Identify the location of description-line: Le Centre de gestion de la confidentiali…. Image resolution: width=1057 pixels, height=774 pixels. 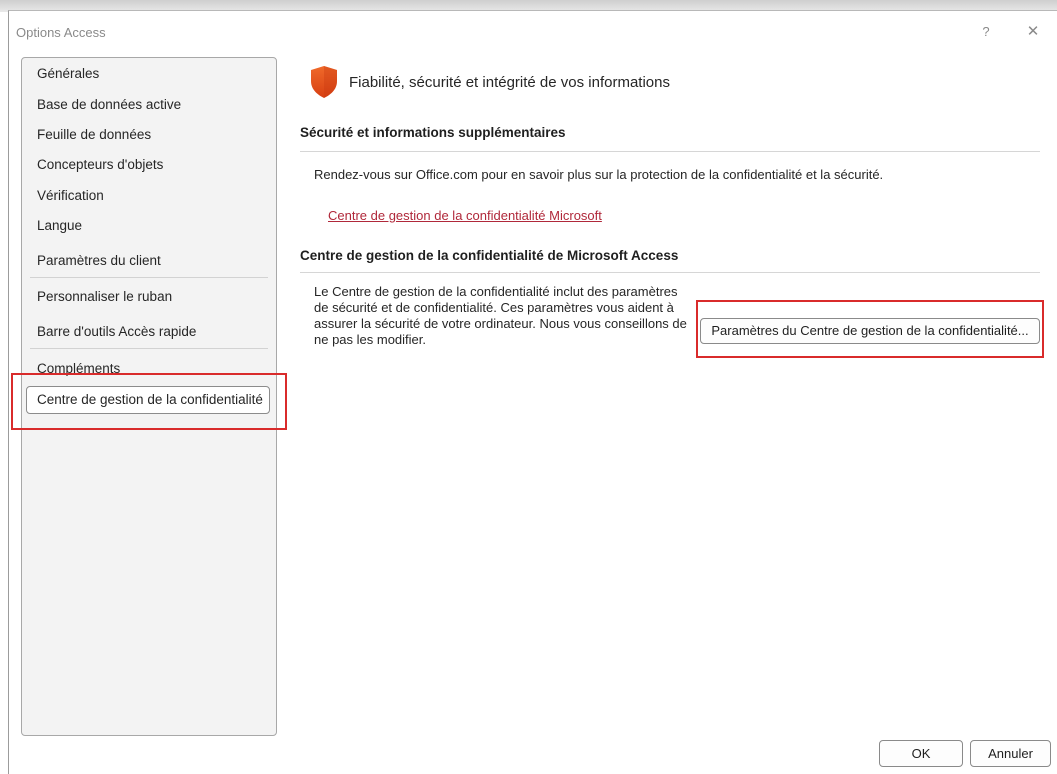
(496, 291).